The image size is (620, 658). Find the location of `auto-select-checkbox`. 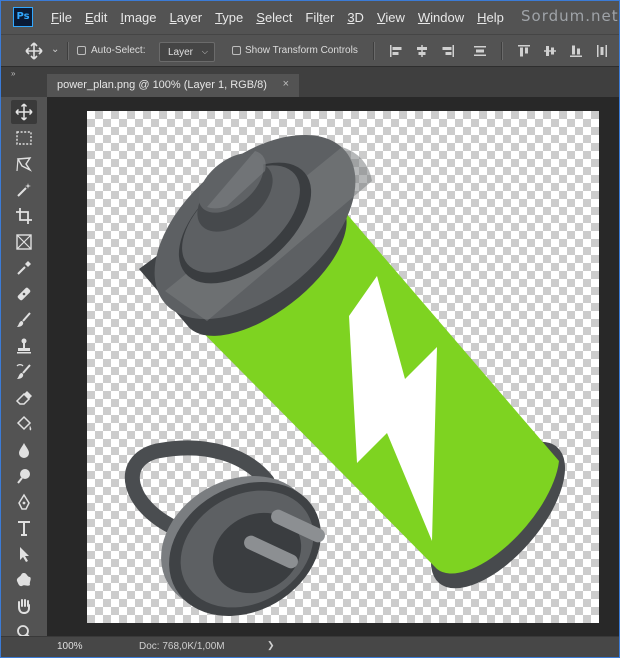

auto-select-checkbox is located at coordinates (81, 50).